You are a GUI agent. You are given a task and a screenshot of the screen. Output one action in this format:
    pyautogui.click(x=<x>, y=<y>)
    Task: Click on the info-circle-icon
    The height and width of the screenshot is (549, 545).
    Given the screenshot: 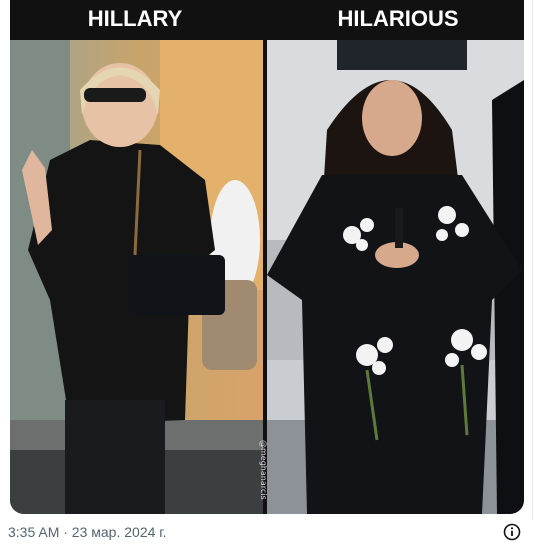 What is the action you would take?
    pyautogui.click(x=512, y=532)
    